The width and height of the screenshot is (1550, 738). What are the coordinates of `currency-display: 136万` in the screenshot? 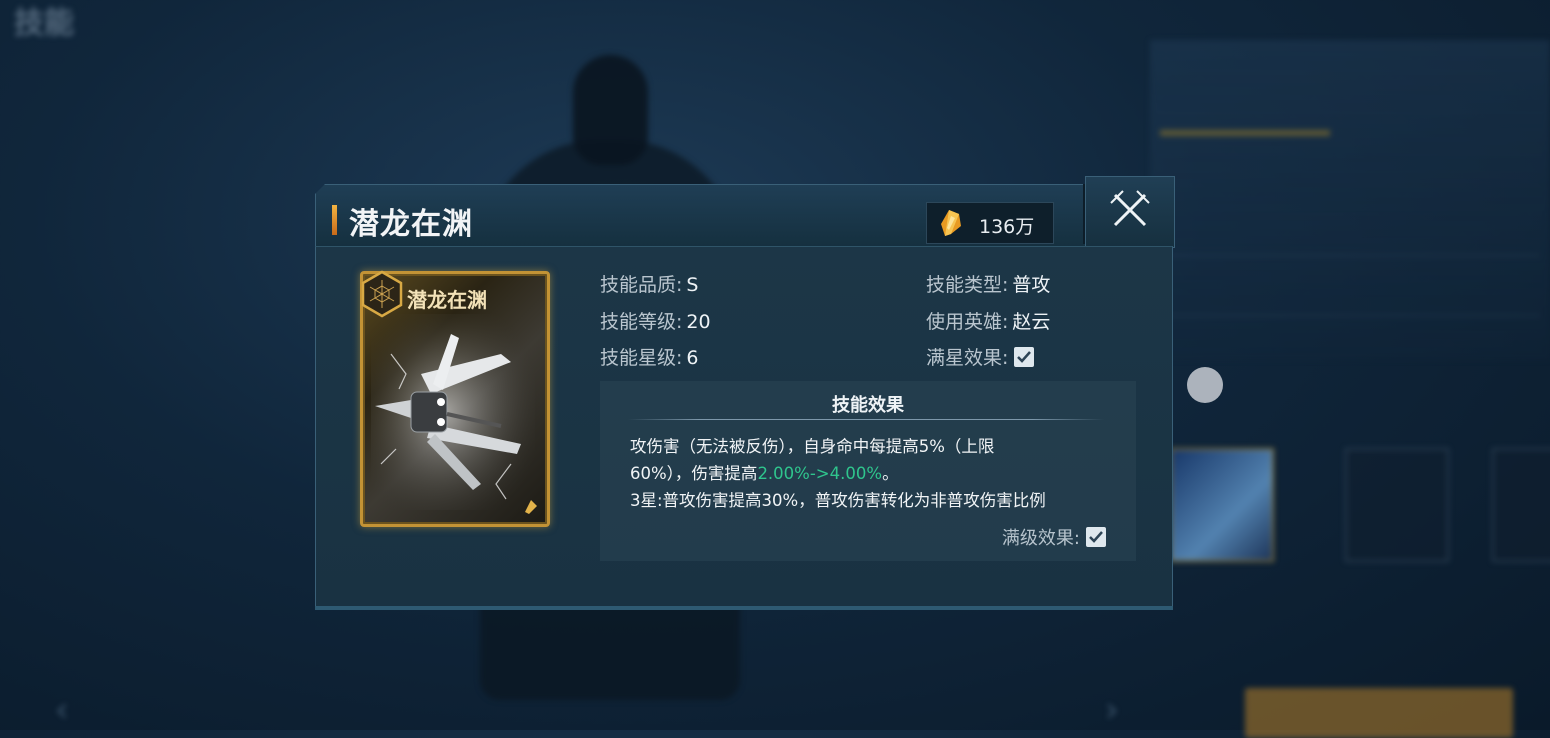 It's located at (990, 223).